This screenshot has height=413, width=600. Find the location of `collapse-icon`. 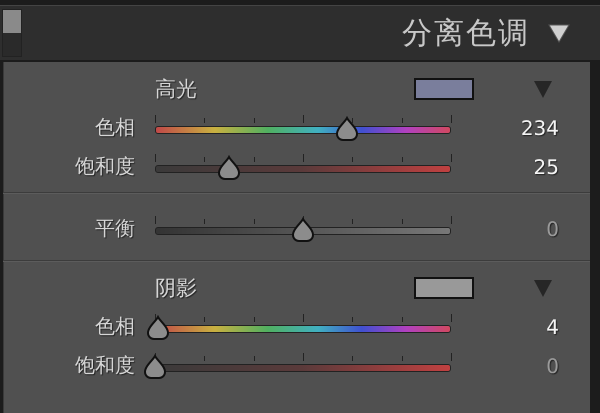

collapse-icon is located at coordinates (559, 33).